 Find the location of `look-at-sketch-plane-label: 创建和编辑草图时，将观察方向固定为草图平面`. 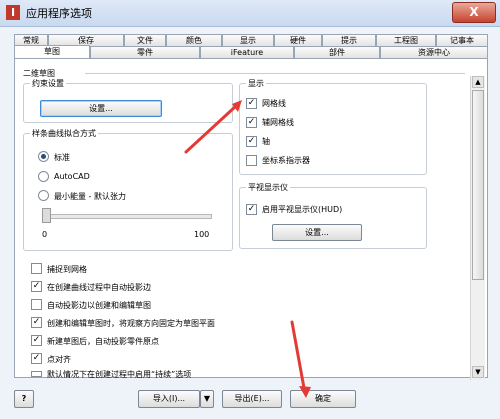

look-at-sketch-plane-label: 创建和编辑草图时，将观察方向固定为草图平面 is located at coordinates (131, 323).